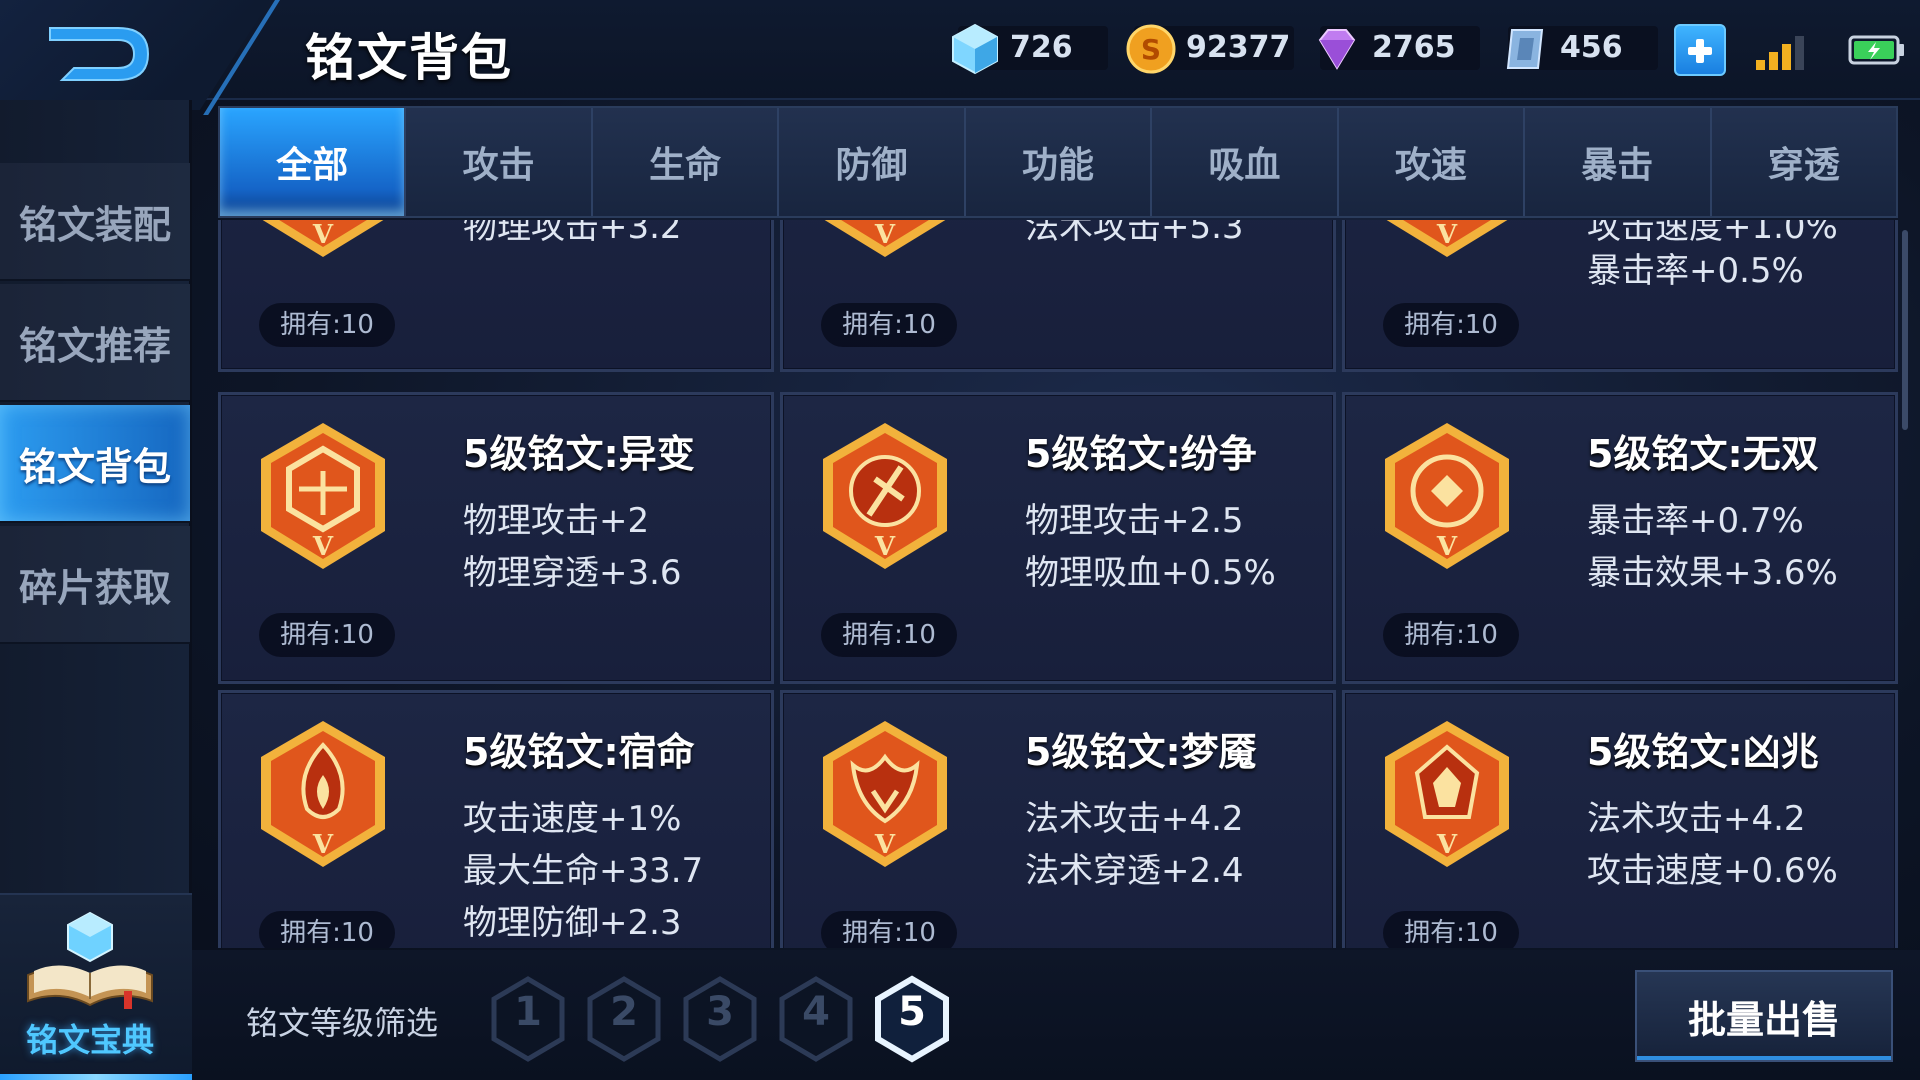 Image resolution: width=1920 pixels, height=1080 pixels. What do you see at coordinates (499, 162) in the screenshot?
I see `tab-attack: 攻击` at bounding box center [499, 162].